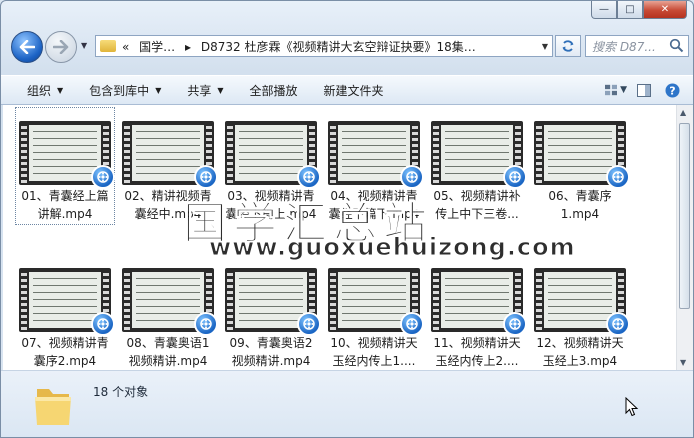 The height and width of the screenshot is (438, 694). Describe the element at coordinates (271, 196) in the screenshot. I see `file-name-line: 03、视频精讲青` at that location.